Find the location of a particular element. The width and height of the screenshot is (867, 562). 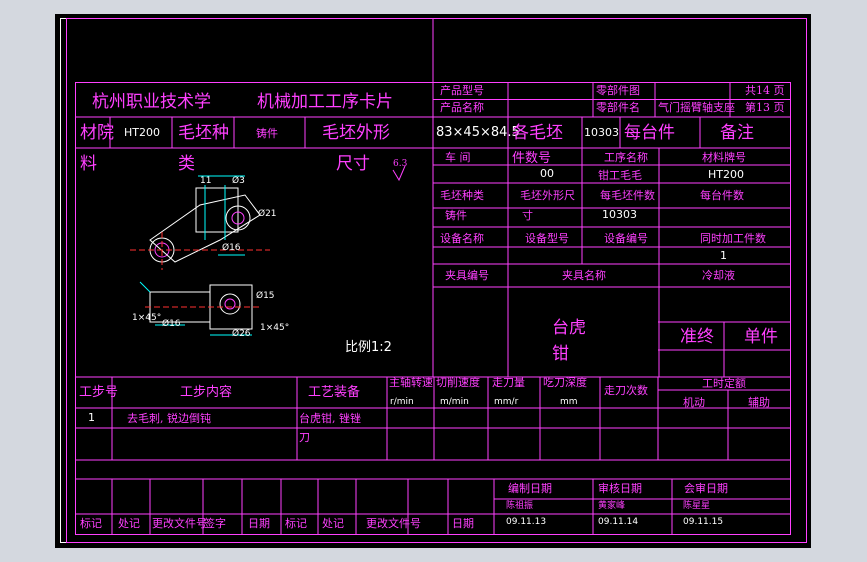

dim-d26: Ø26 is located at coordinates (241, 334).